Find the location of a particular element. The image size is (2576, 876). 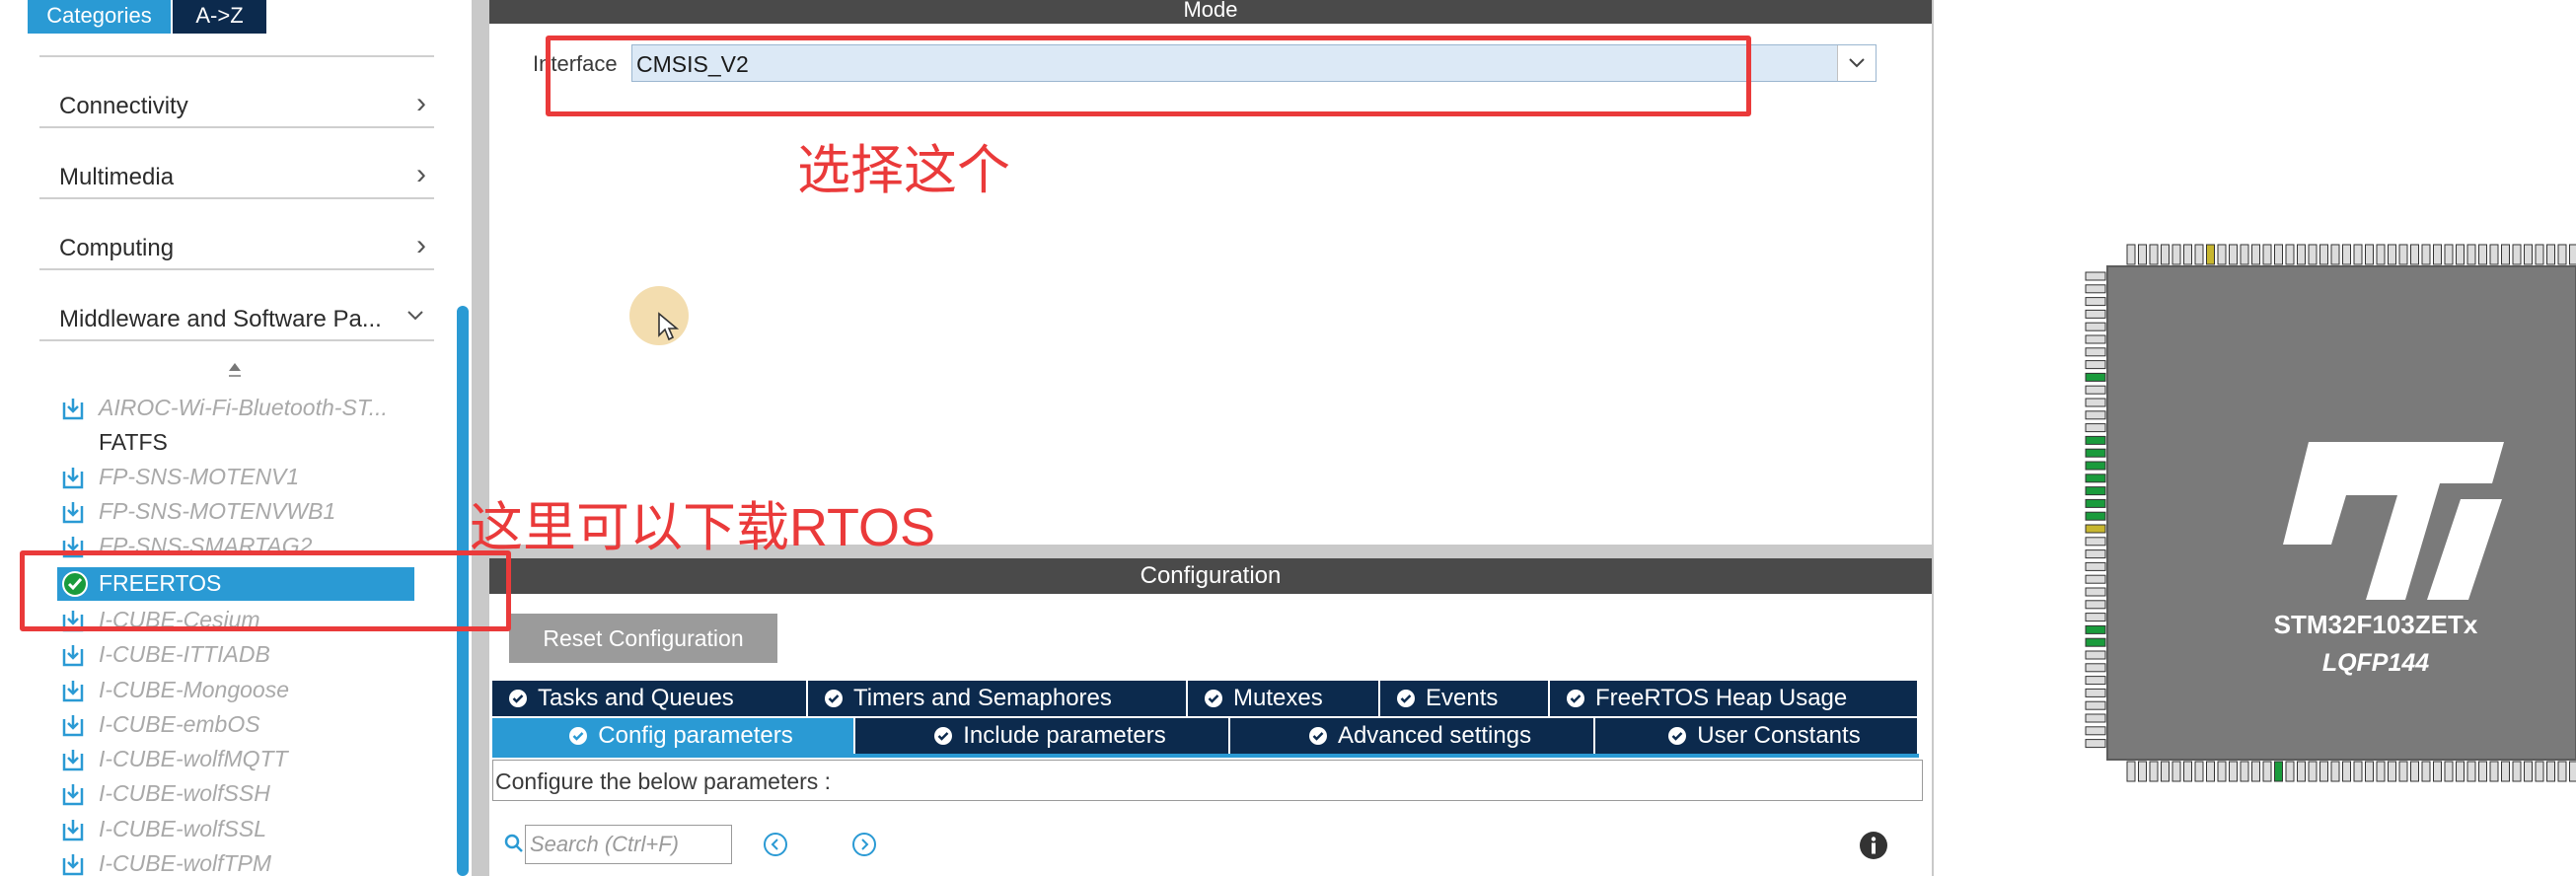

package-item: FP-SNS-MOTENV1 is located at coordinates (236, 478).